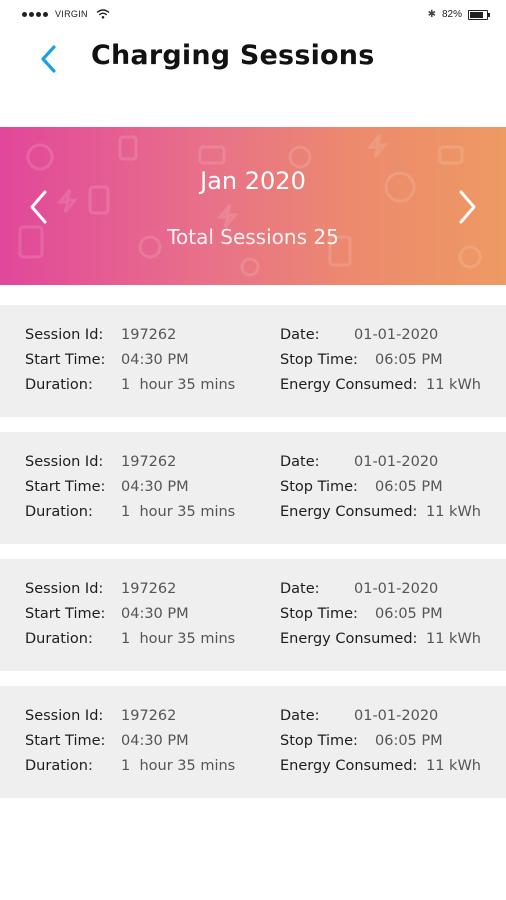  I want to click on next-month-button, so click(467, 207).